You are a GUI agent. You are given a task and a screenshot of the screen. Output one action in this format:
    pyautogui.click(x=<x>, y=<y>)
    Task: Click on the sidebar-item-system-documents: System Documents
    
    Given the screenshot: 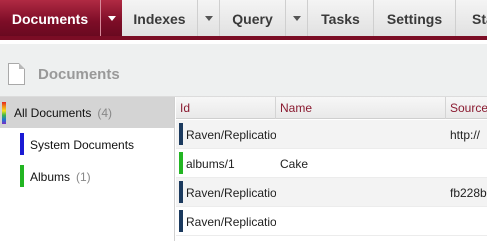 What is the action you would take?
    pyautogui.click(x=87, y=144)
    